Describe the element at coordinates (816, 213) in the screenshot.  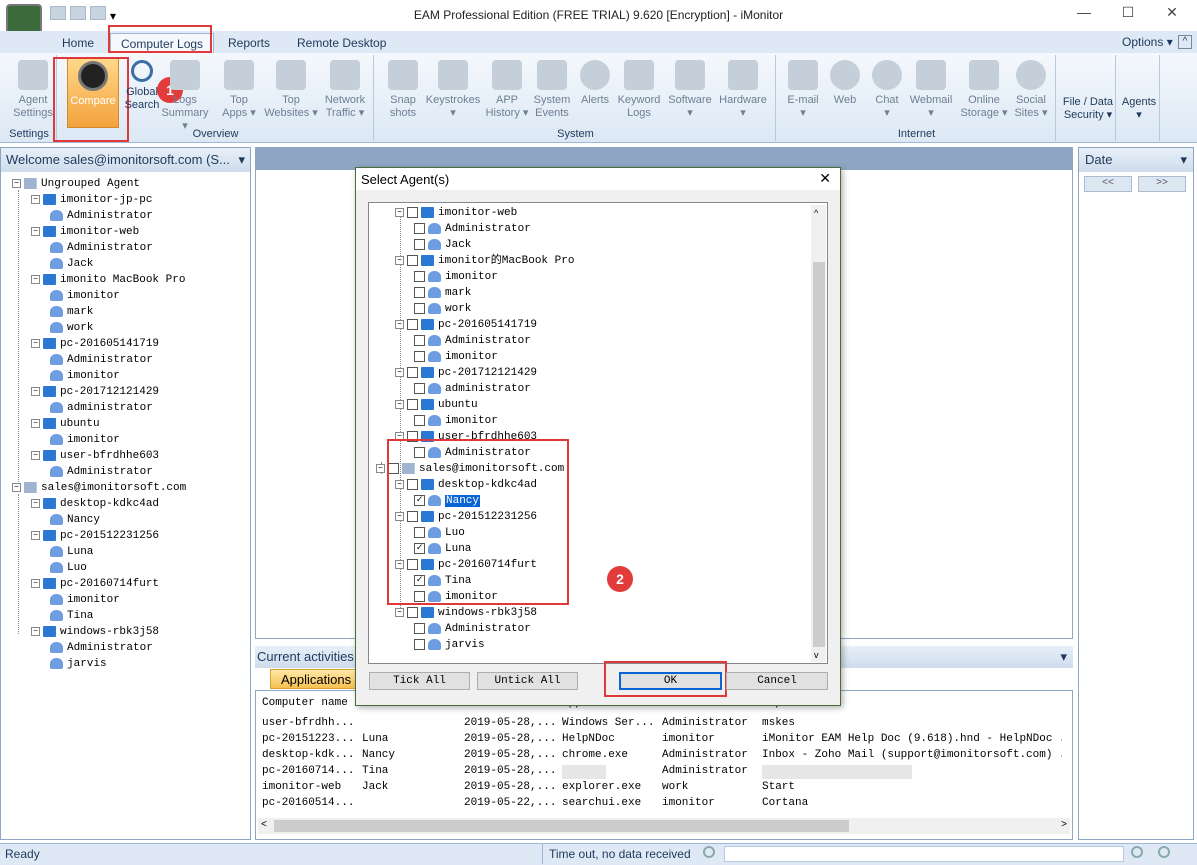
I see `scroll-up-icon: ^` at that location.